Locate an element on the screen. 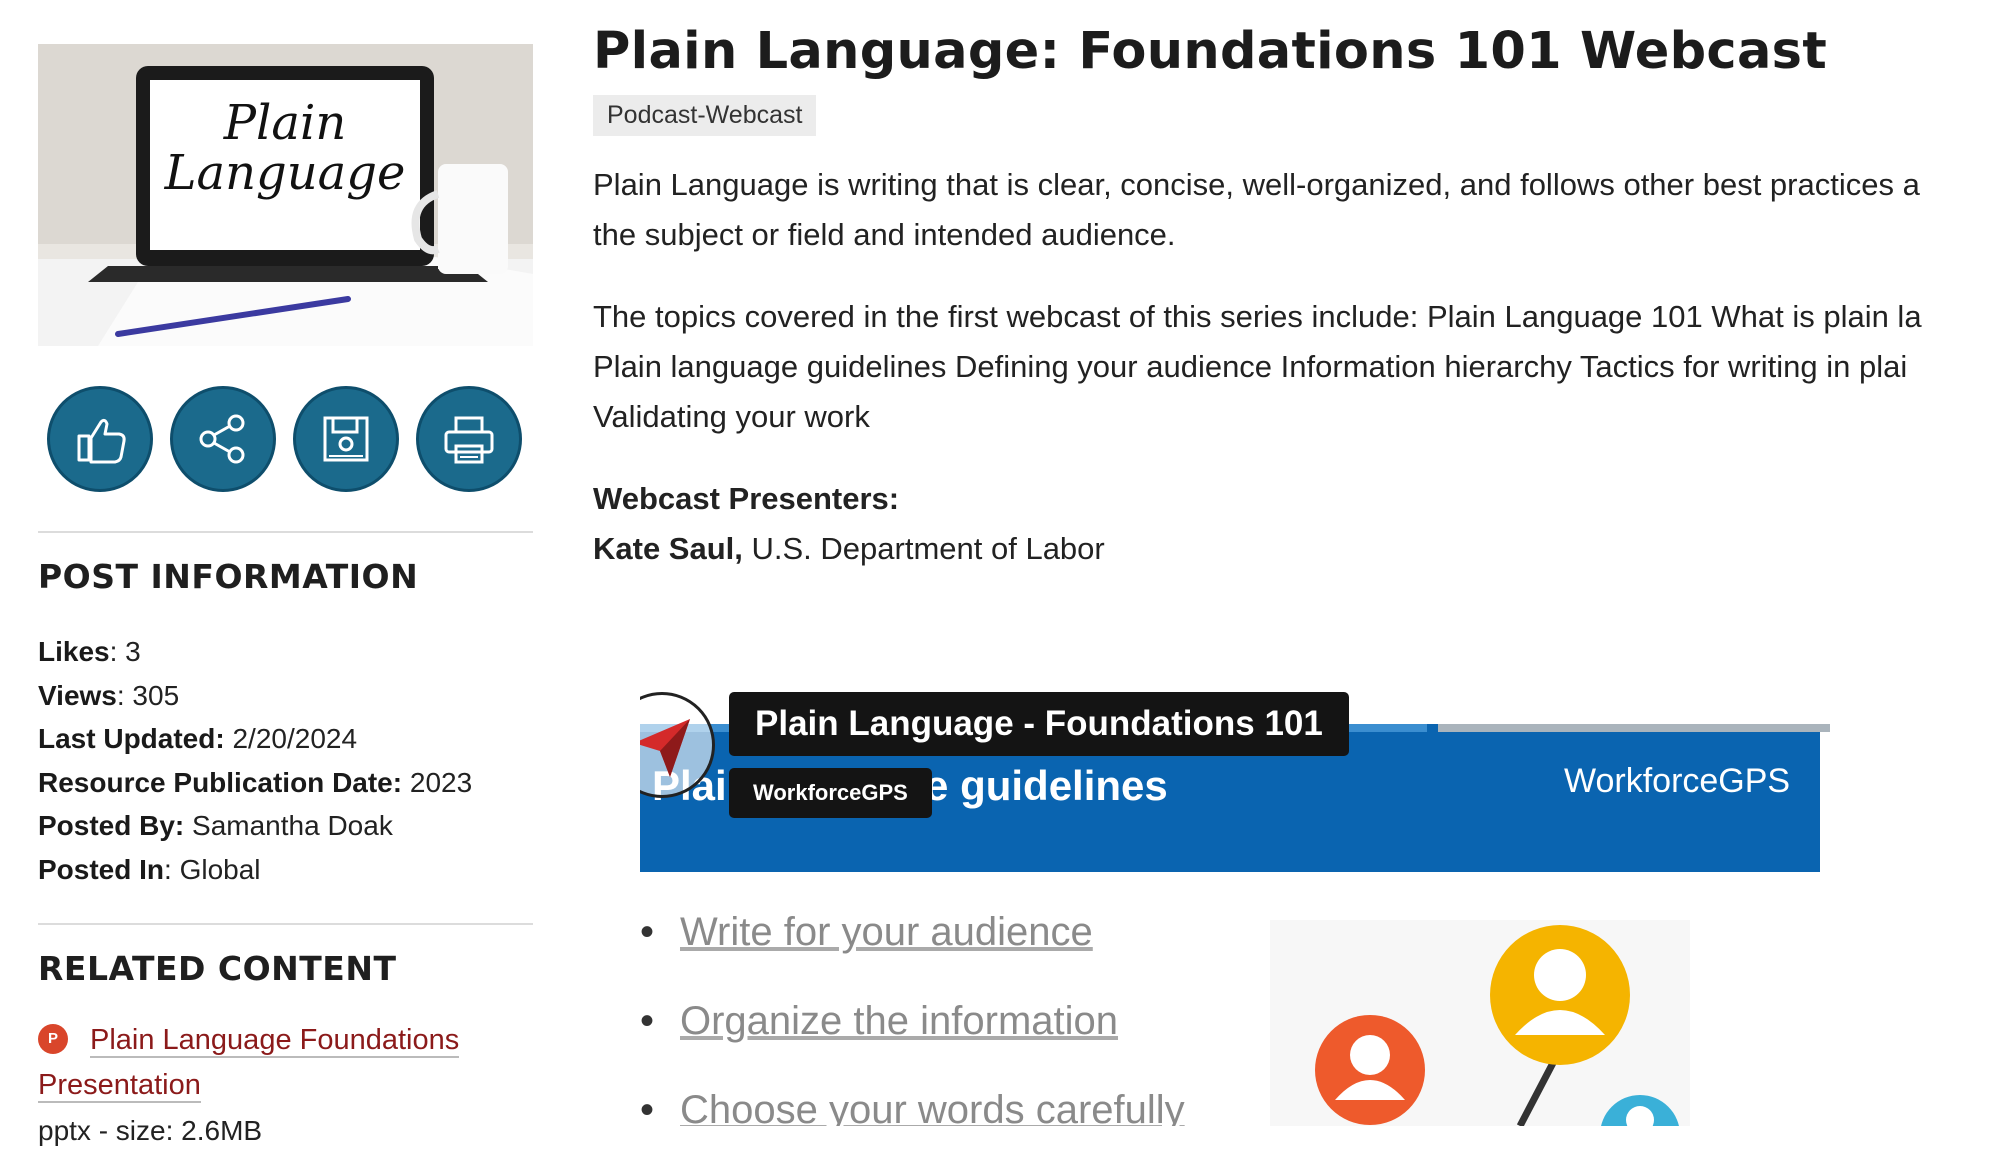 The image size is (2000, 1153). slide-bullet: • Organize the information is located at coordinates (879, 1021).